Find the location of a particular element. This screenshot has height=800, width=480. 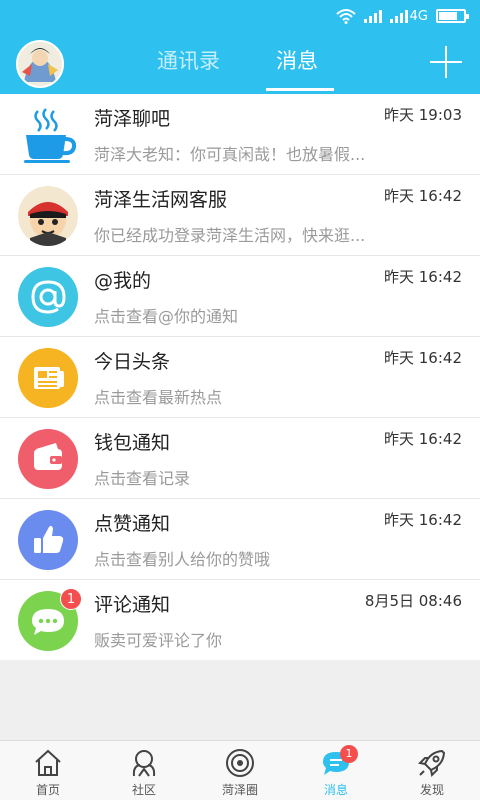

thumbs-up-icon is located at coordinates (48, 540).